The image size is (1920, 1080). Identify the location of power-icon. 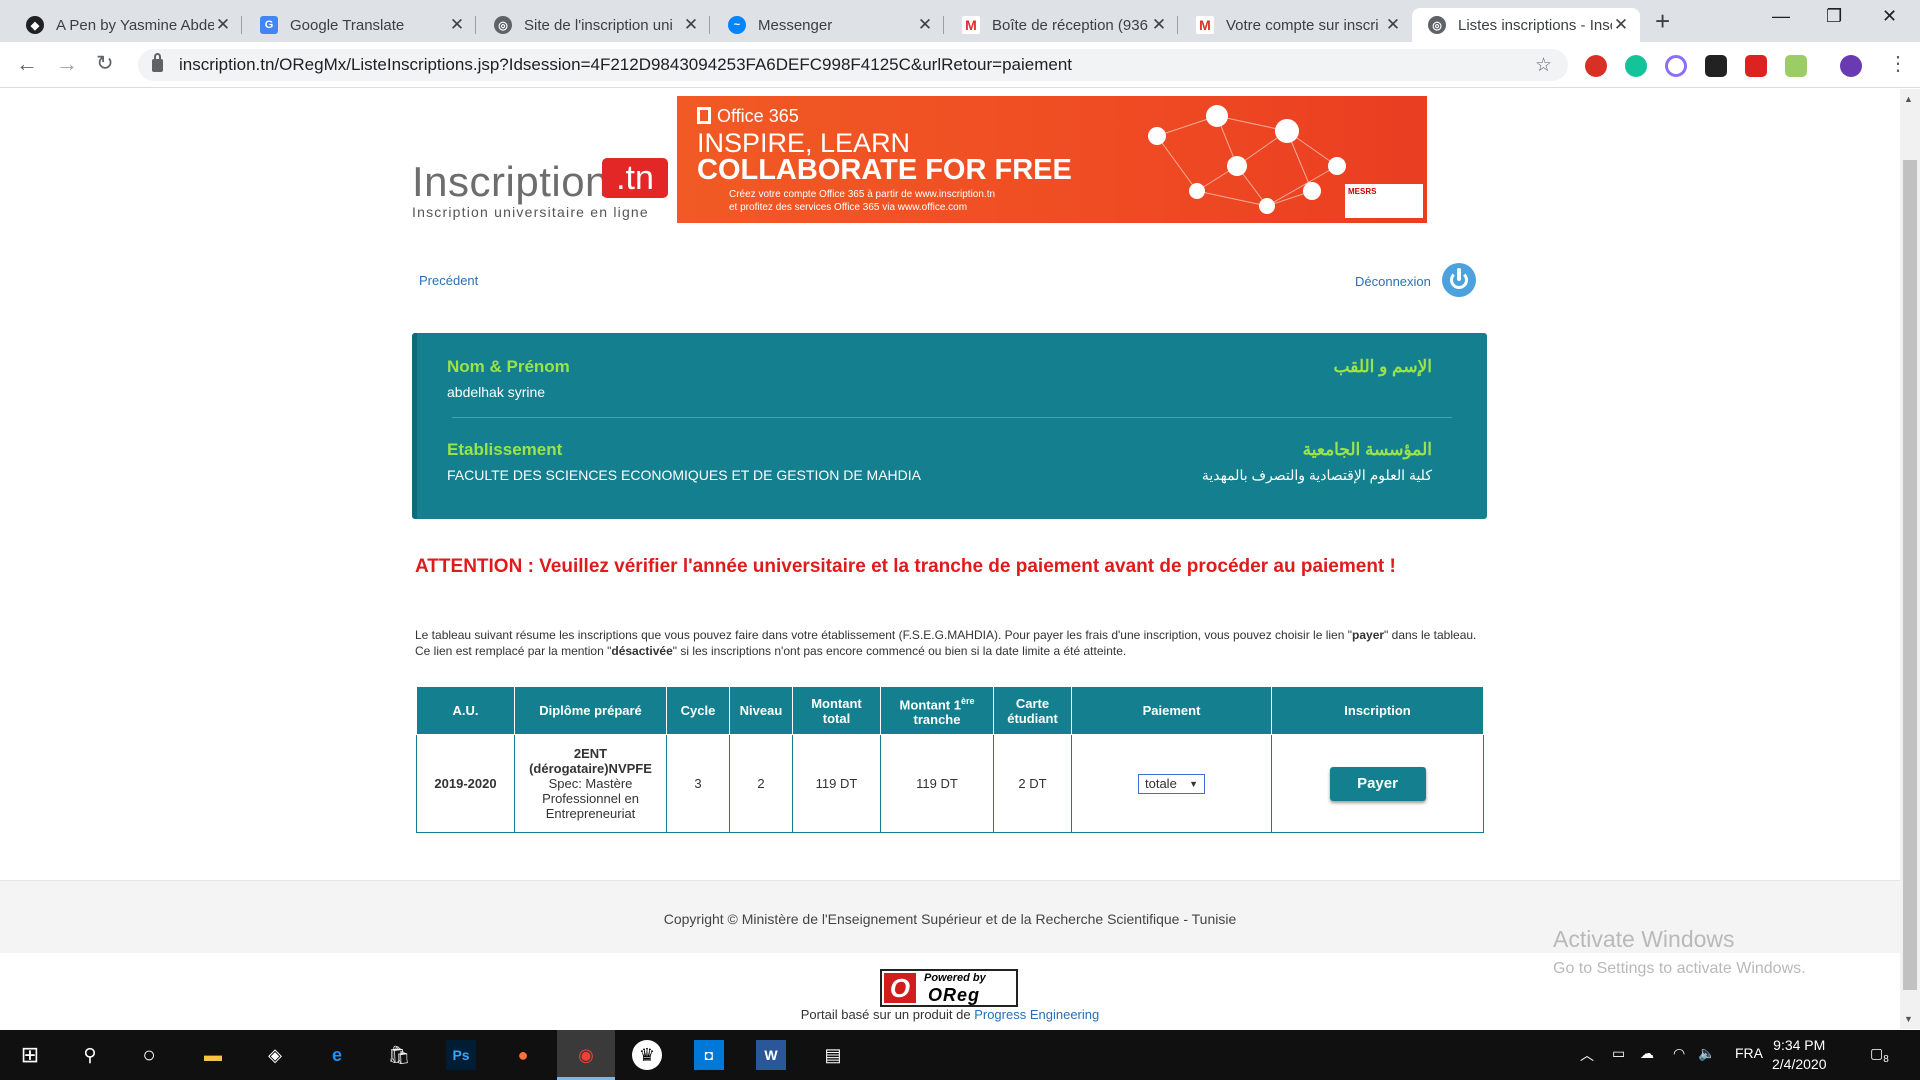
(1459, 280).